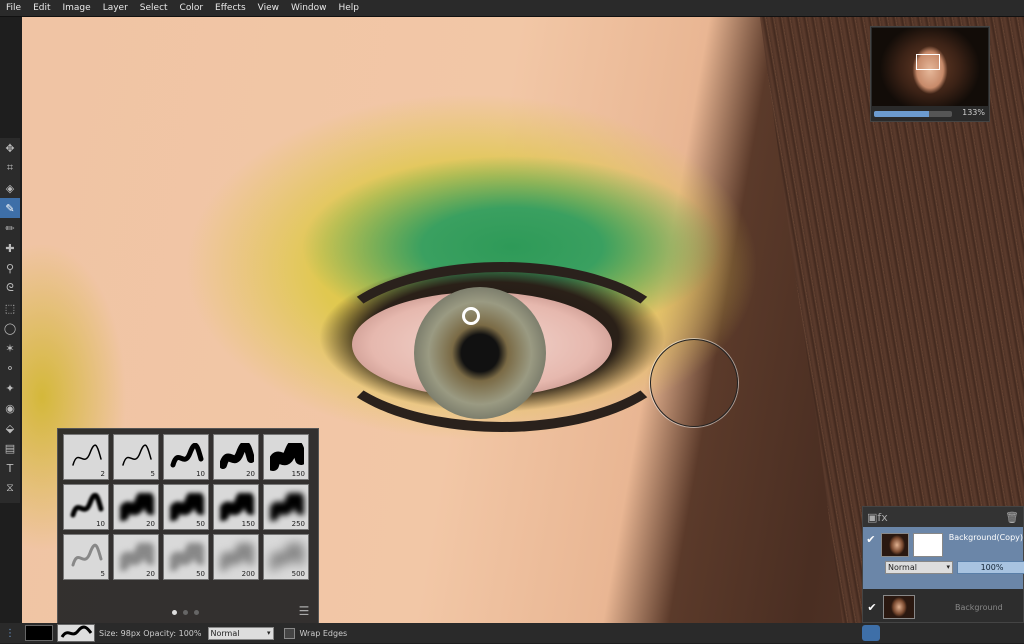 The image size is (1024, 644). Describe the element at coordinates (471, 316) in the screenshot. I see `catch-light` at that location.